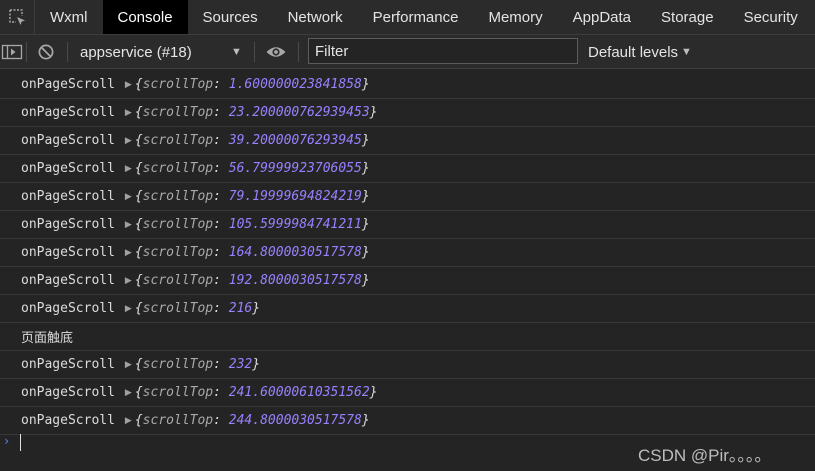  Describe the element at coordinates (602, 17) in the screenshot. I see `tab-appdata: AppData` at that location.